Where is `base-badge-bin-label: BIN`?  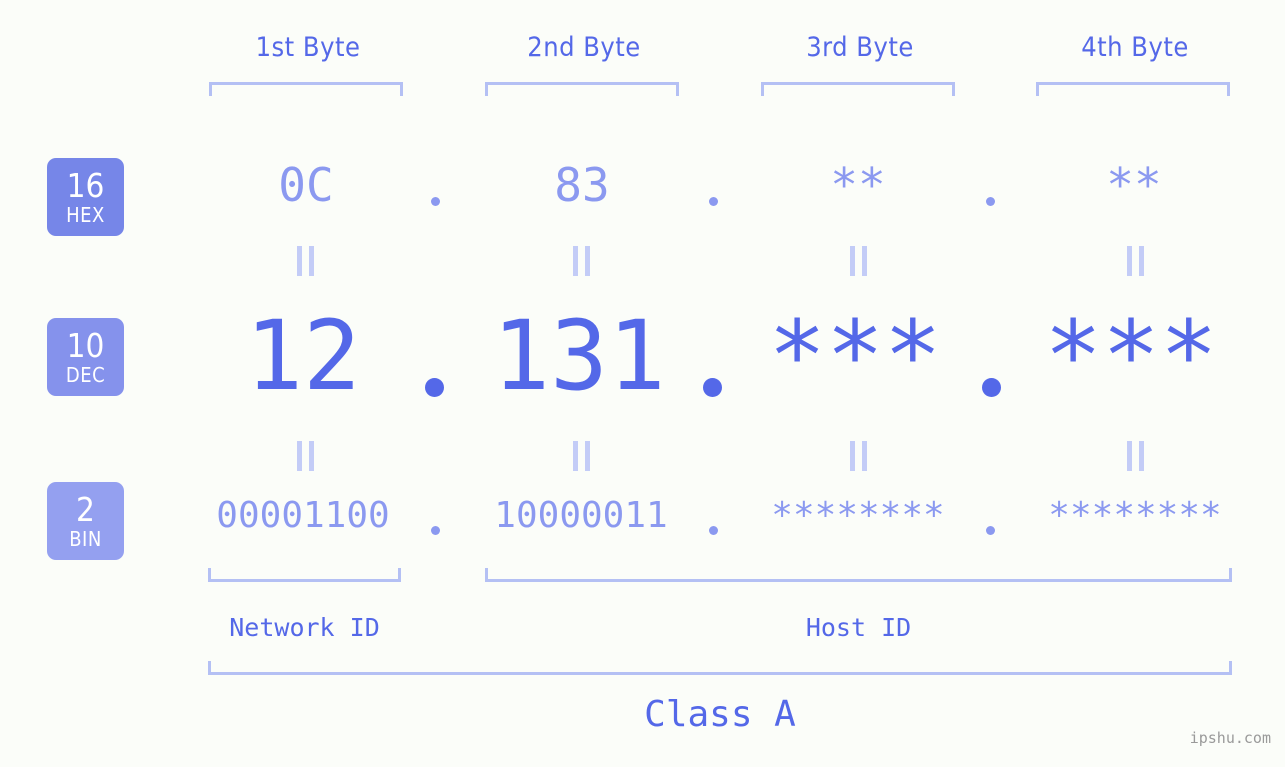
base-badge-bin-label: BIN is located at coordinates (85, 539).